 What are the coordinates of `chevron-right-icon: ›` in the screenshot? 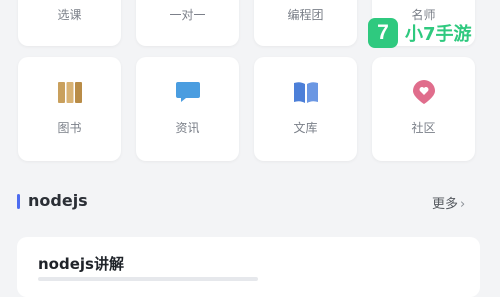 It's located at (463, 204).